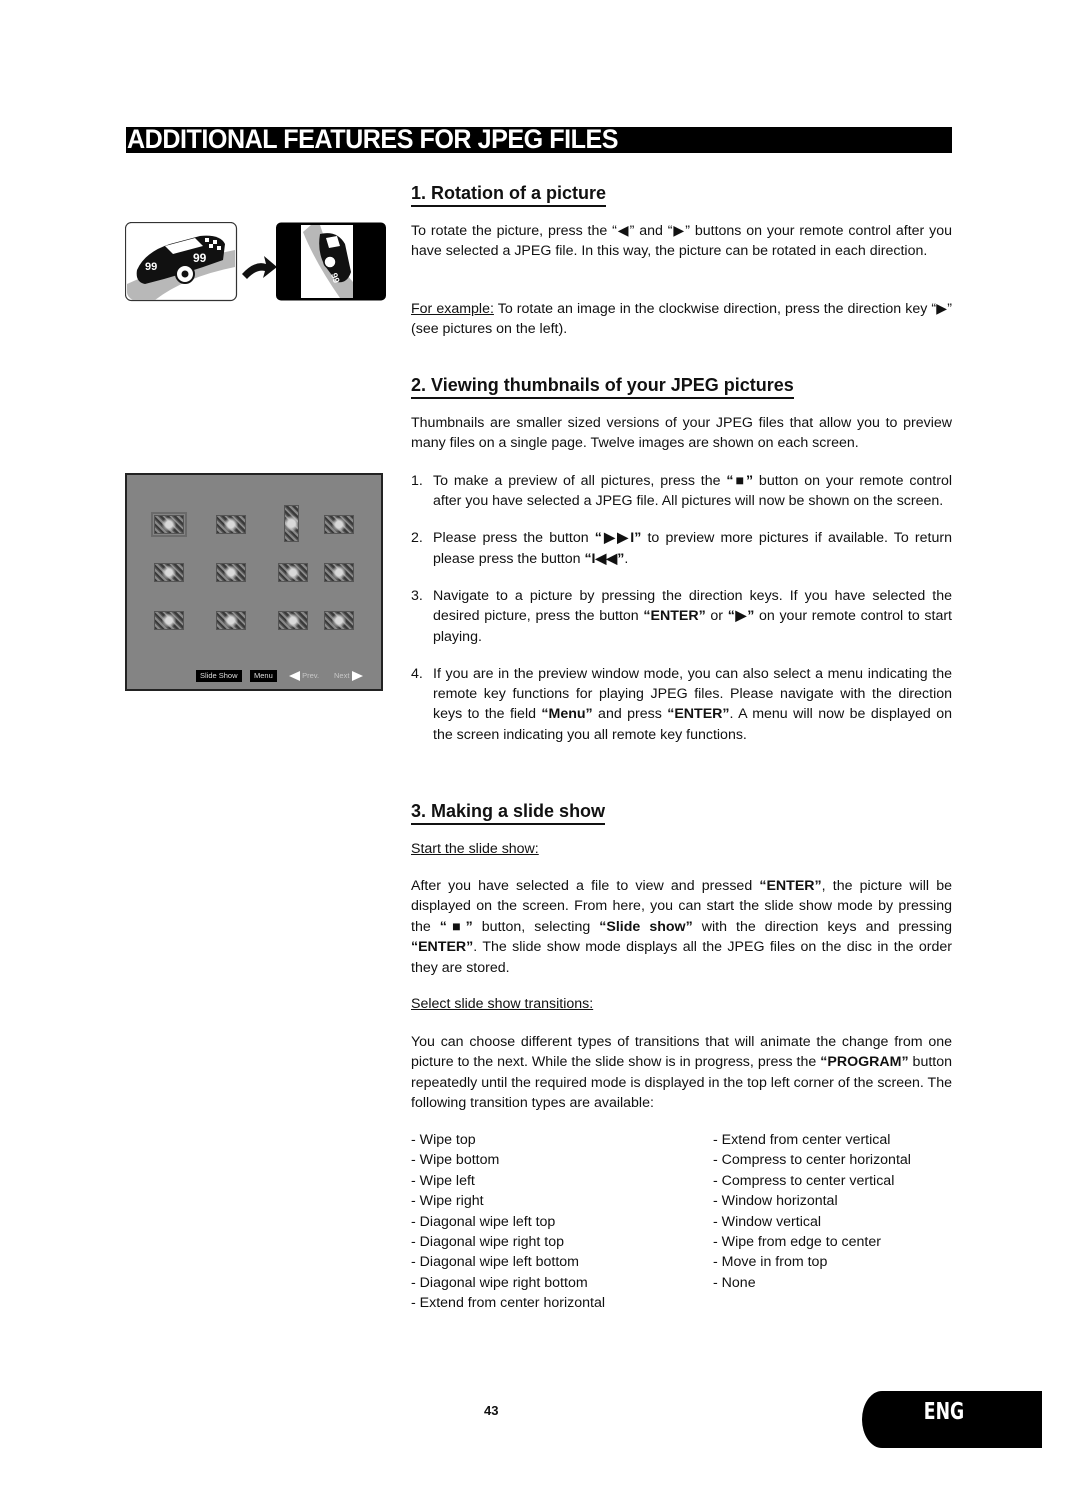 The width and height of the screenshot is (1080, 1487). What do you see at coordinates (536, 926) in the screenshot?
I see `paragraph-text: button, selecting` at bounding box center [536, 926].